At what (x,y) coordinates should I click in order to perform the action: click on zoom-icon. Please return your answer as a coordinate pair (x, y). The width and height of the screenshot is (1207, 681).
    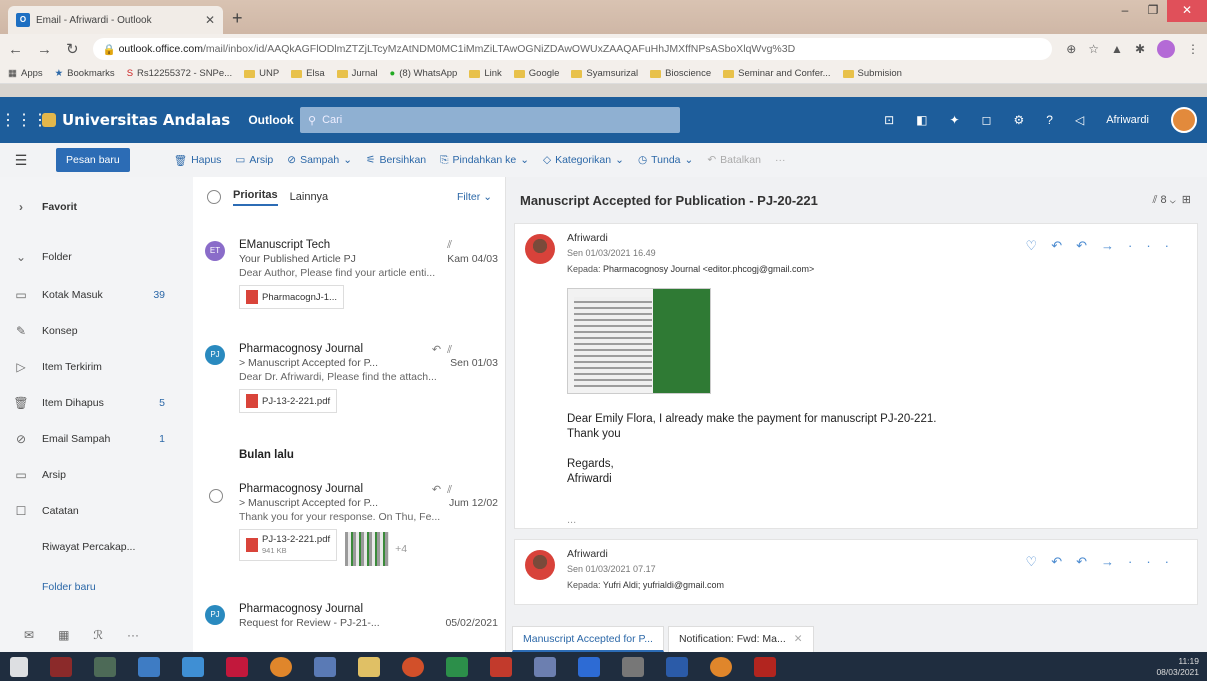
    Looking at the image, I should click on (589, 666).